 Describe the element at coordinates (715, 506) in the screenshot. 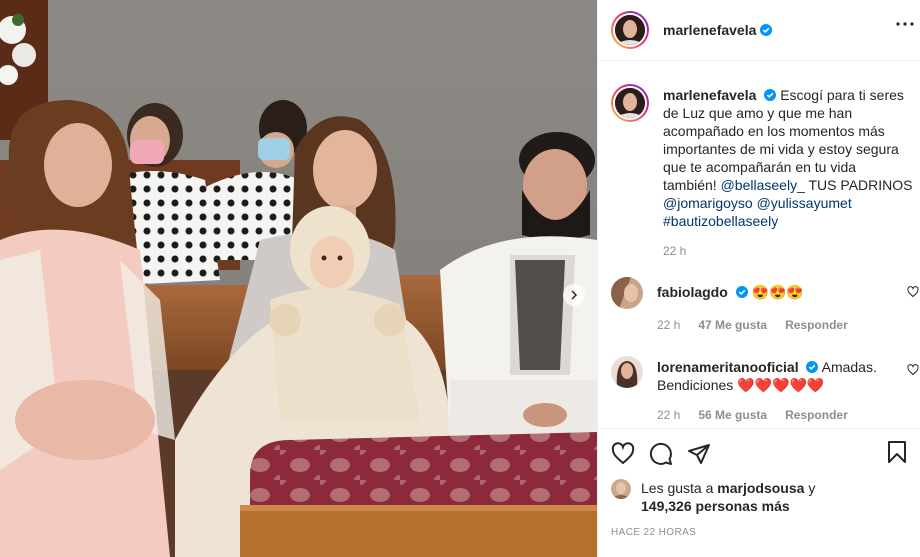

I see `likes-count: 149,326 personas más` at that location.